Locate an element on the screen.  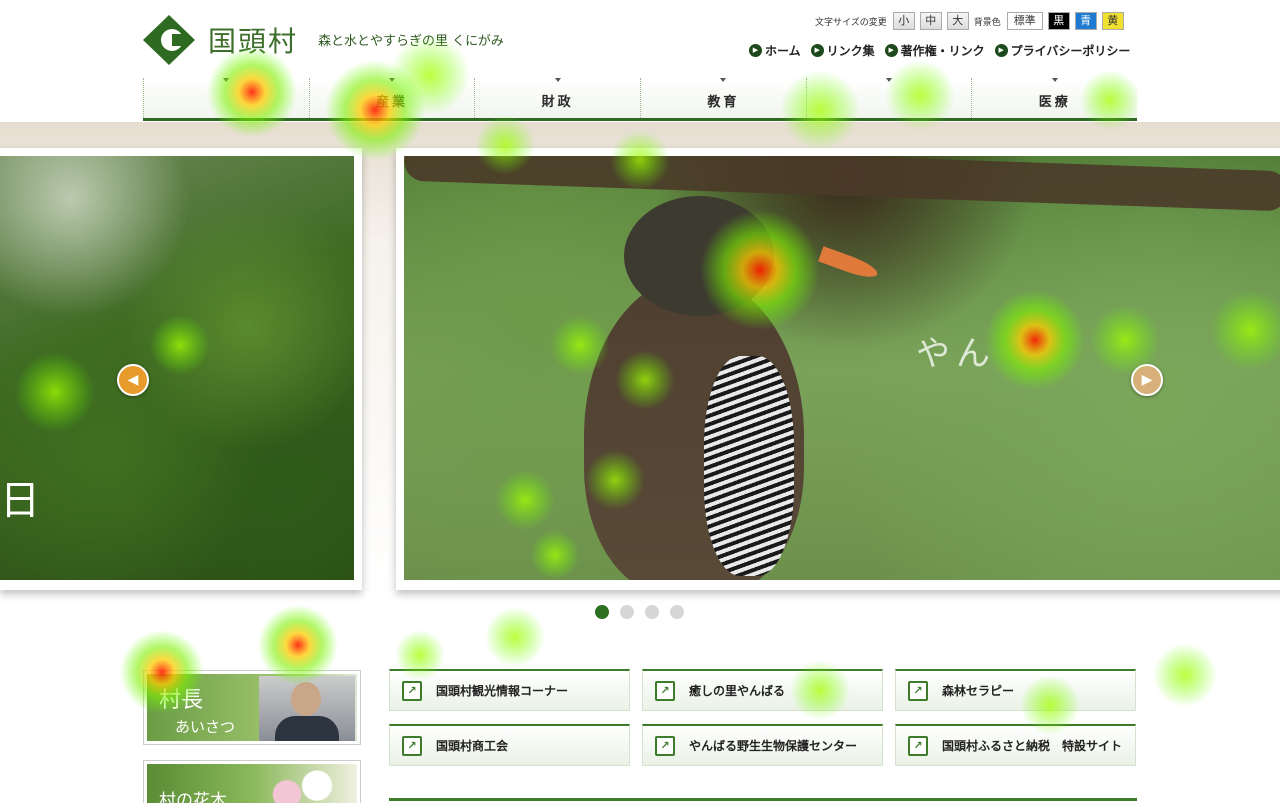
mayor-banner-title: 村長 is located at coordinates (181, 700).